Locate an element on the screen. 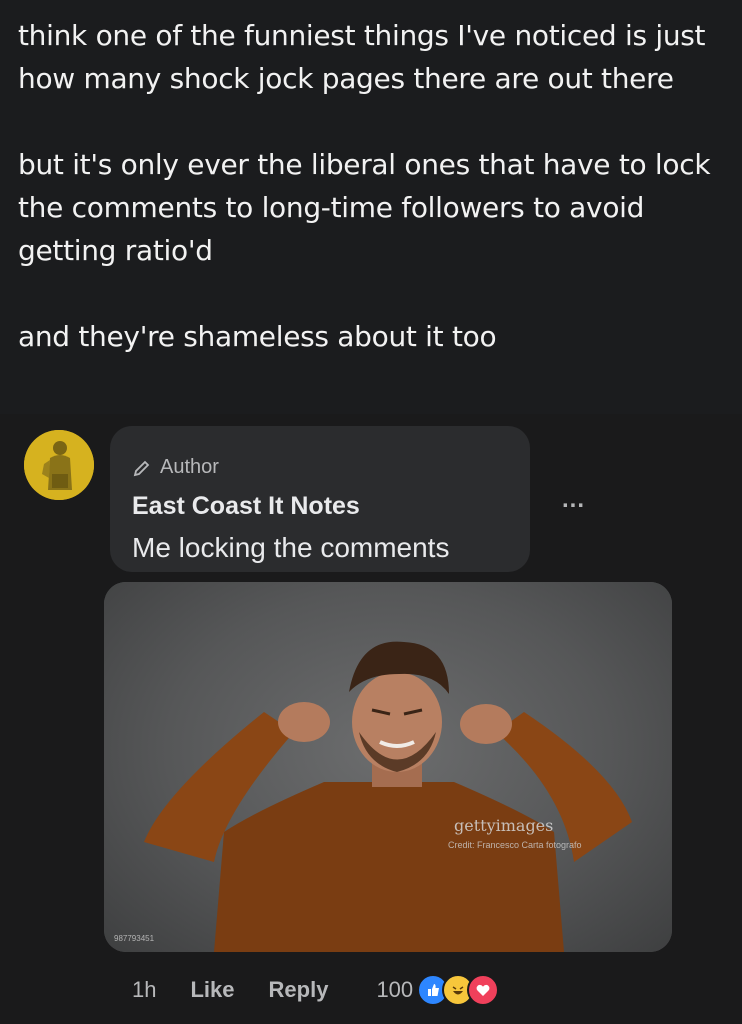 The height and width of the screenshot is (1024, 742). reply-button: Reply is located at coordinates (299, 990).